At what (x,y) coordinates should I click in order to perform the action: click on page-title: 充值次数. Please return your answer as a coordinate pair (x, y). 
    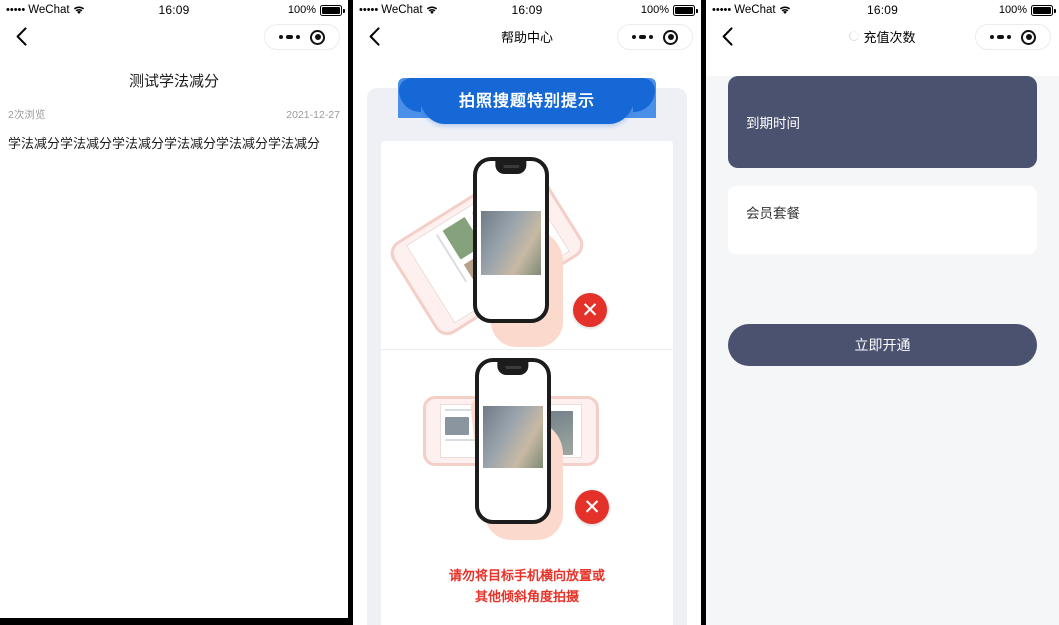
    Looking at the image, I should click on (889, 37).